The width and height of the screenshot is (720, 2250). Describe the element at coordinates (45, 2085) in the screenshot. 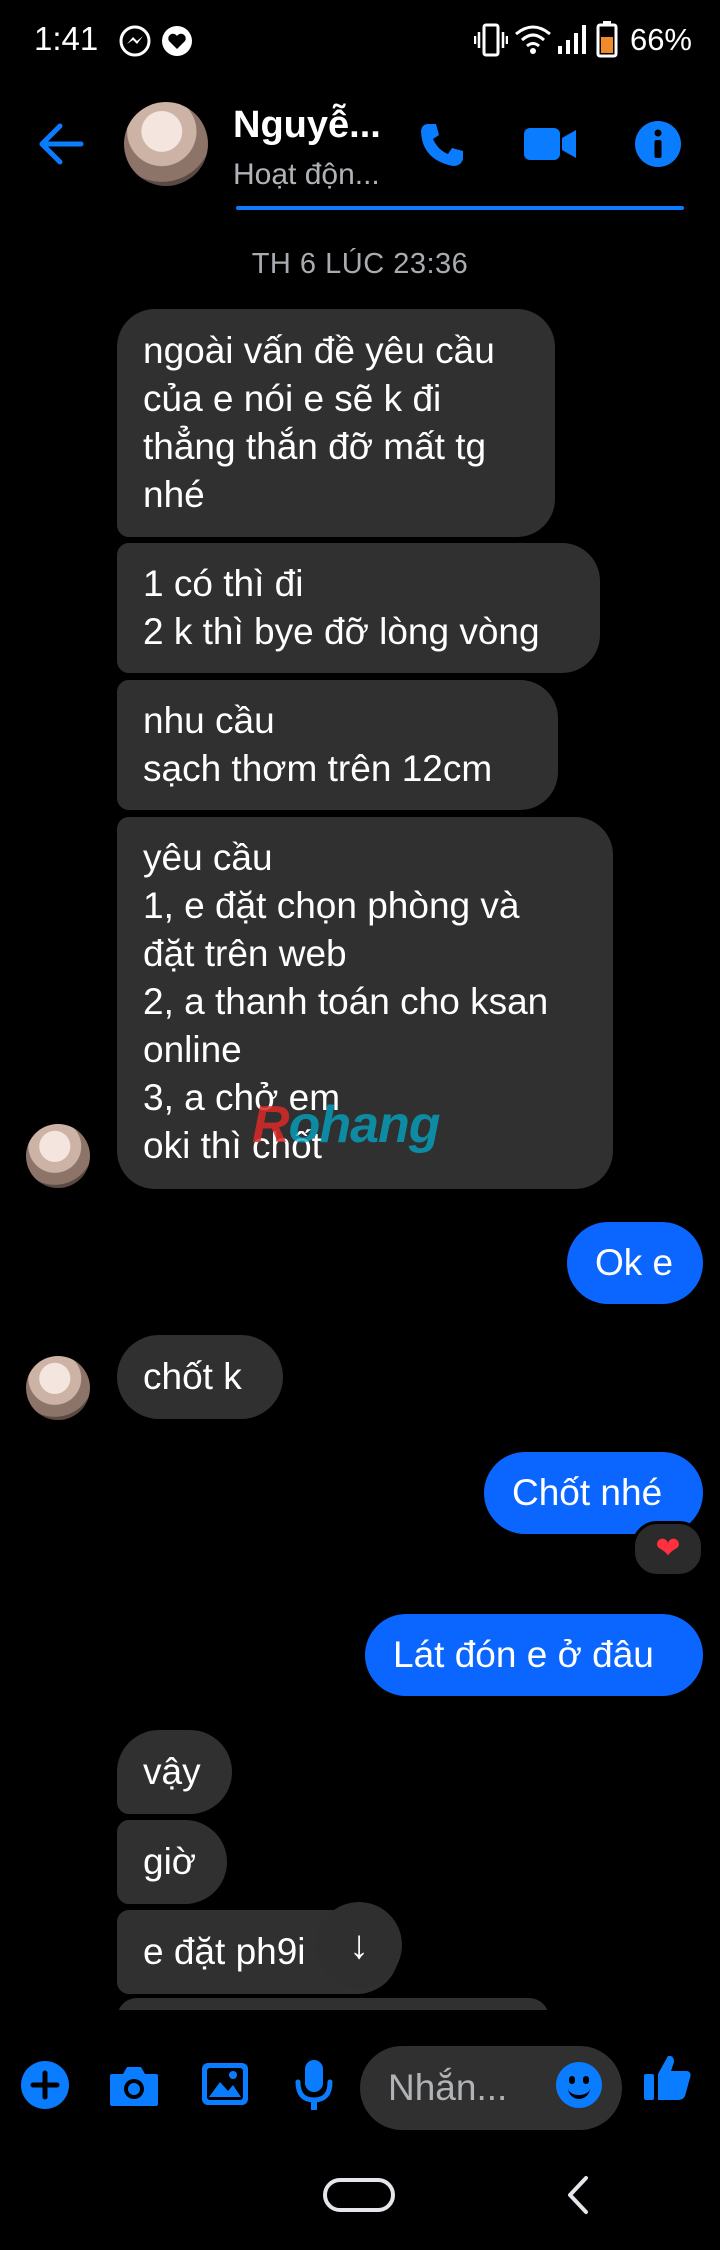

I see `plus-icon` at that location.